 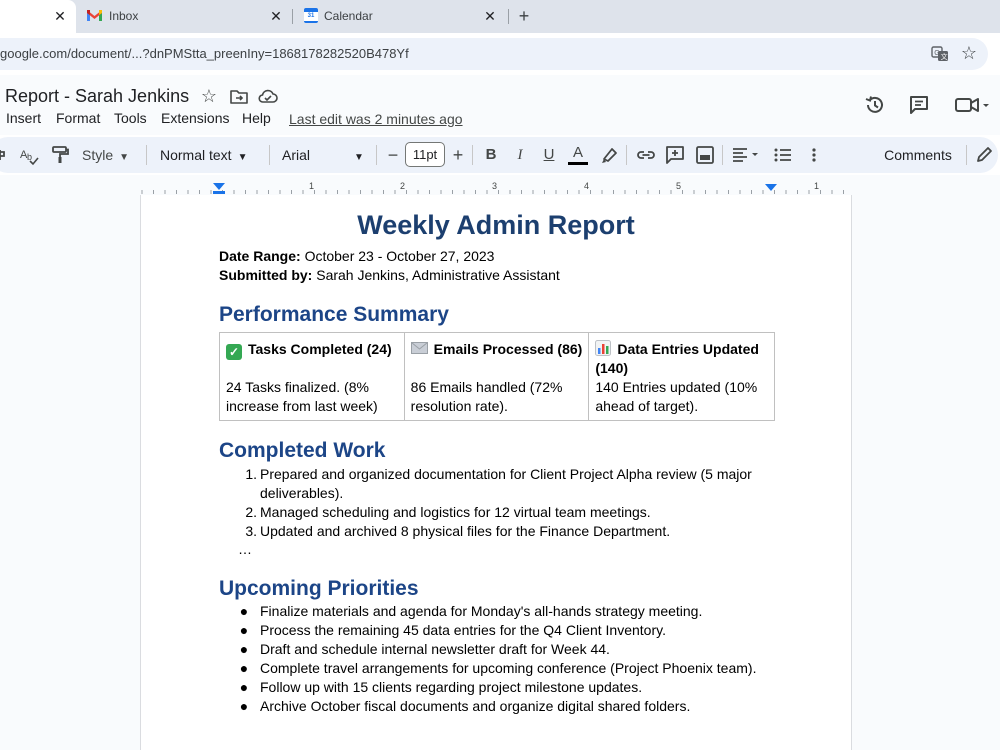 I want to click on paint-format-icon, so click(x=60, y=155).